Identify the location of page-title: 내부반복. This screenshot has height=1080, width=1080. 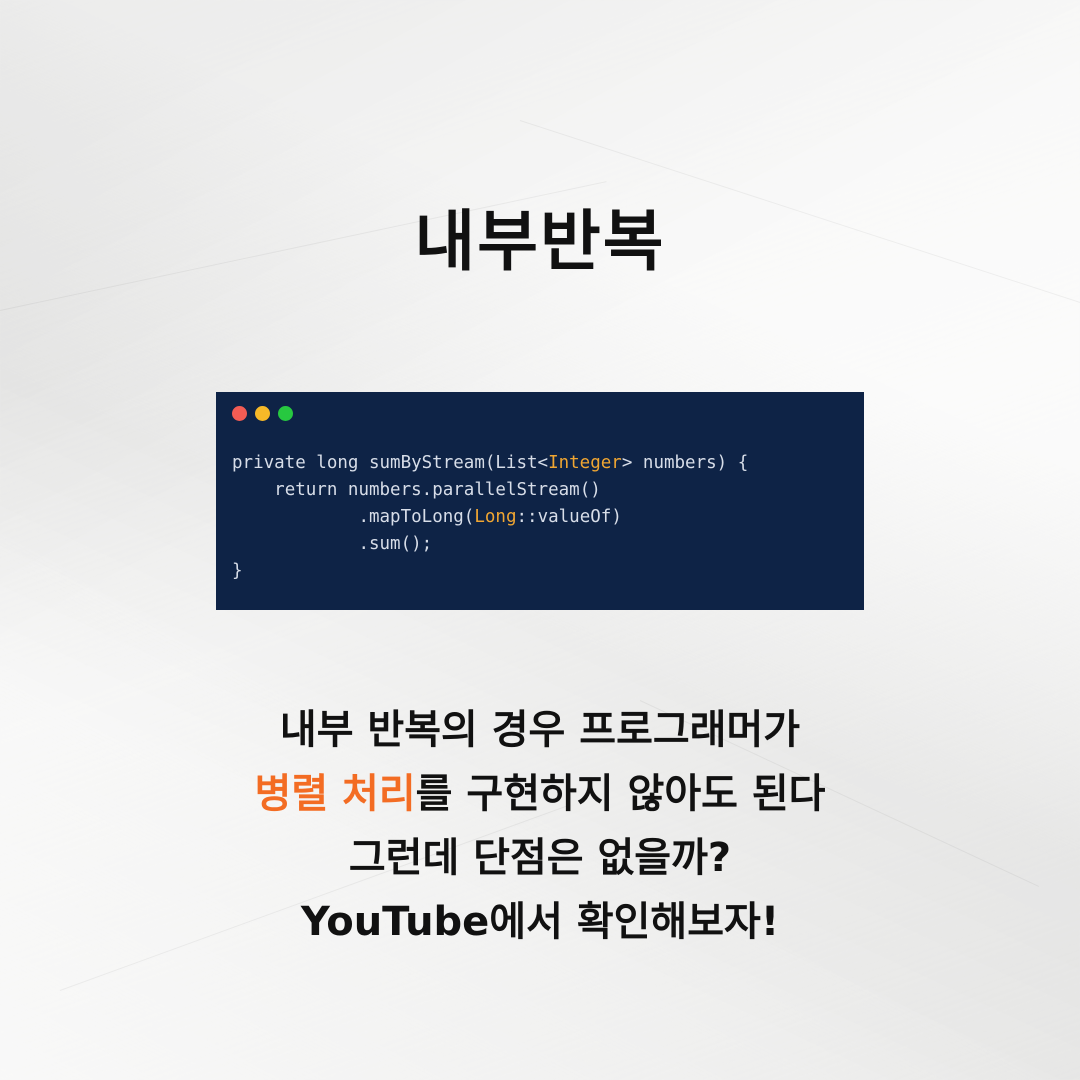
(540, 241).